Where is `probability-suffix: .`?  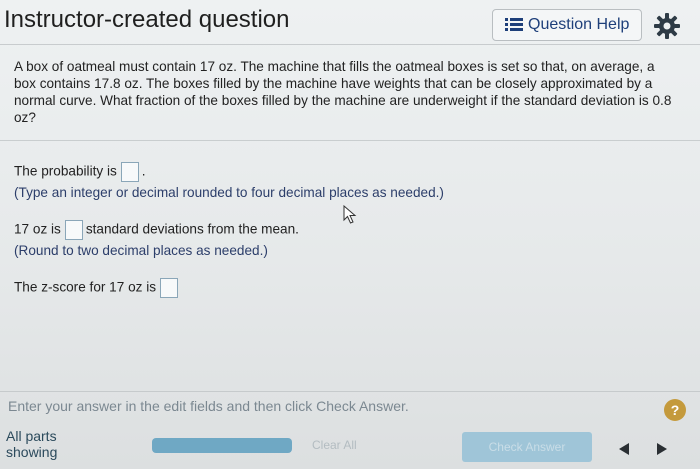 probability-suffix: . is located at coordinates (143, 171).